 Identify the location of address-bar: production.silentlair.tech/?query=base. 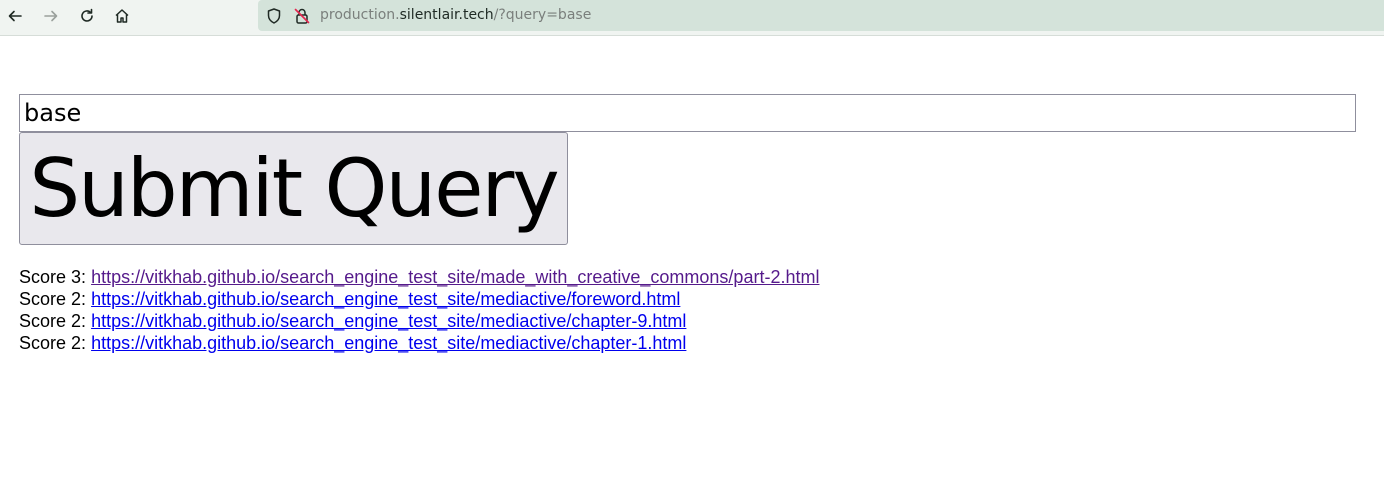
(821, 15).